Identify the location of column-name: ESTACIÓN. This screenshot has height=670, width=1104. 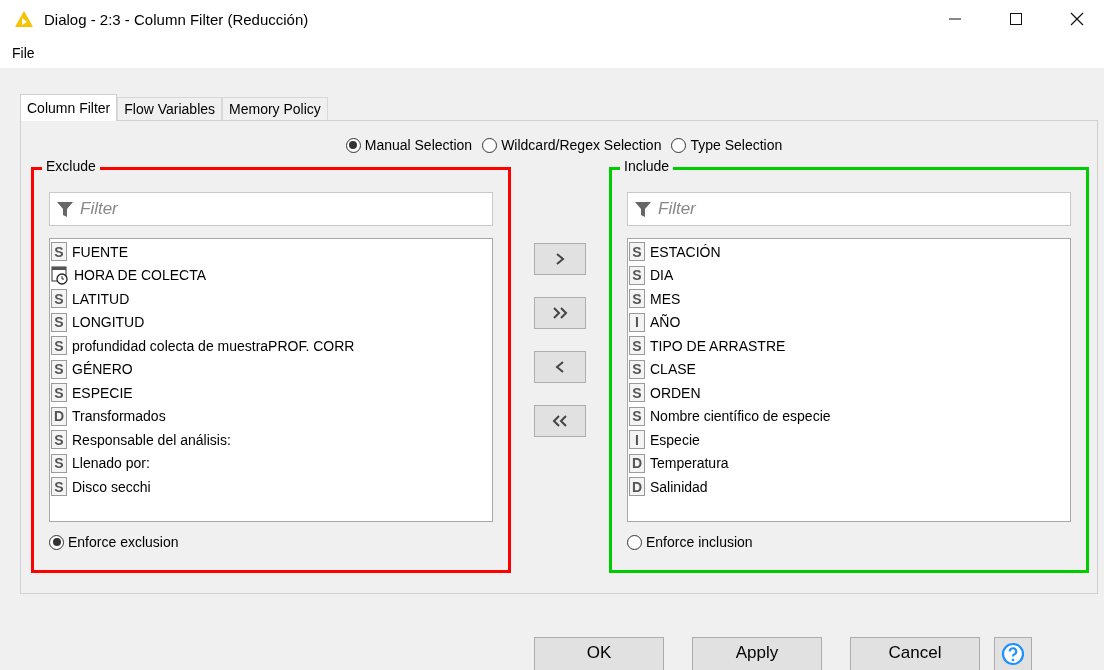
(685, 251).